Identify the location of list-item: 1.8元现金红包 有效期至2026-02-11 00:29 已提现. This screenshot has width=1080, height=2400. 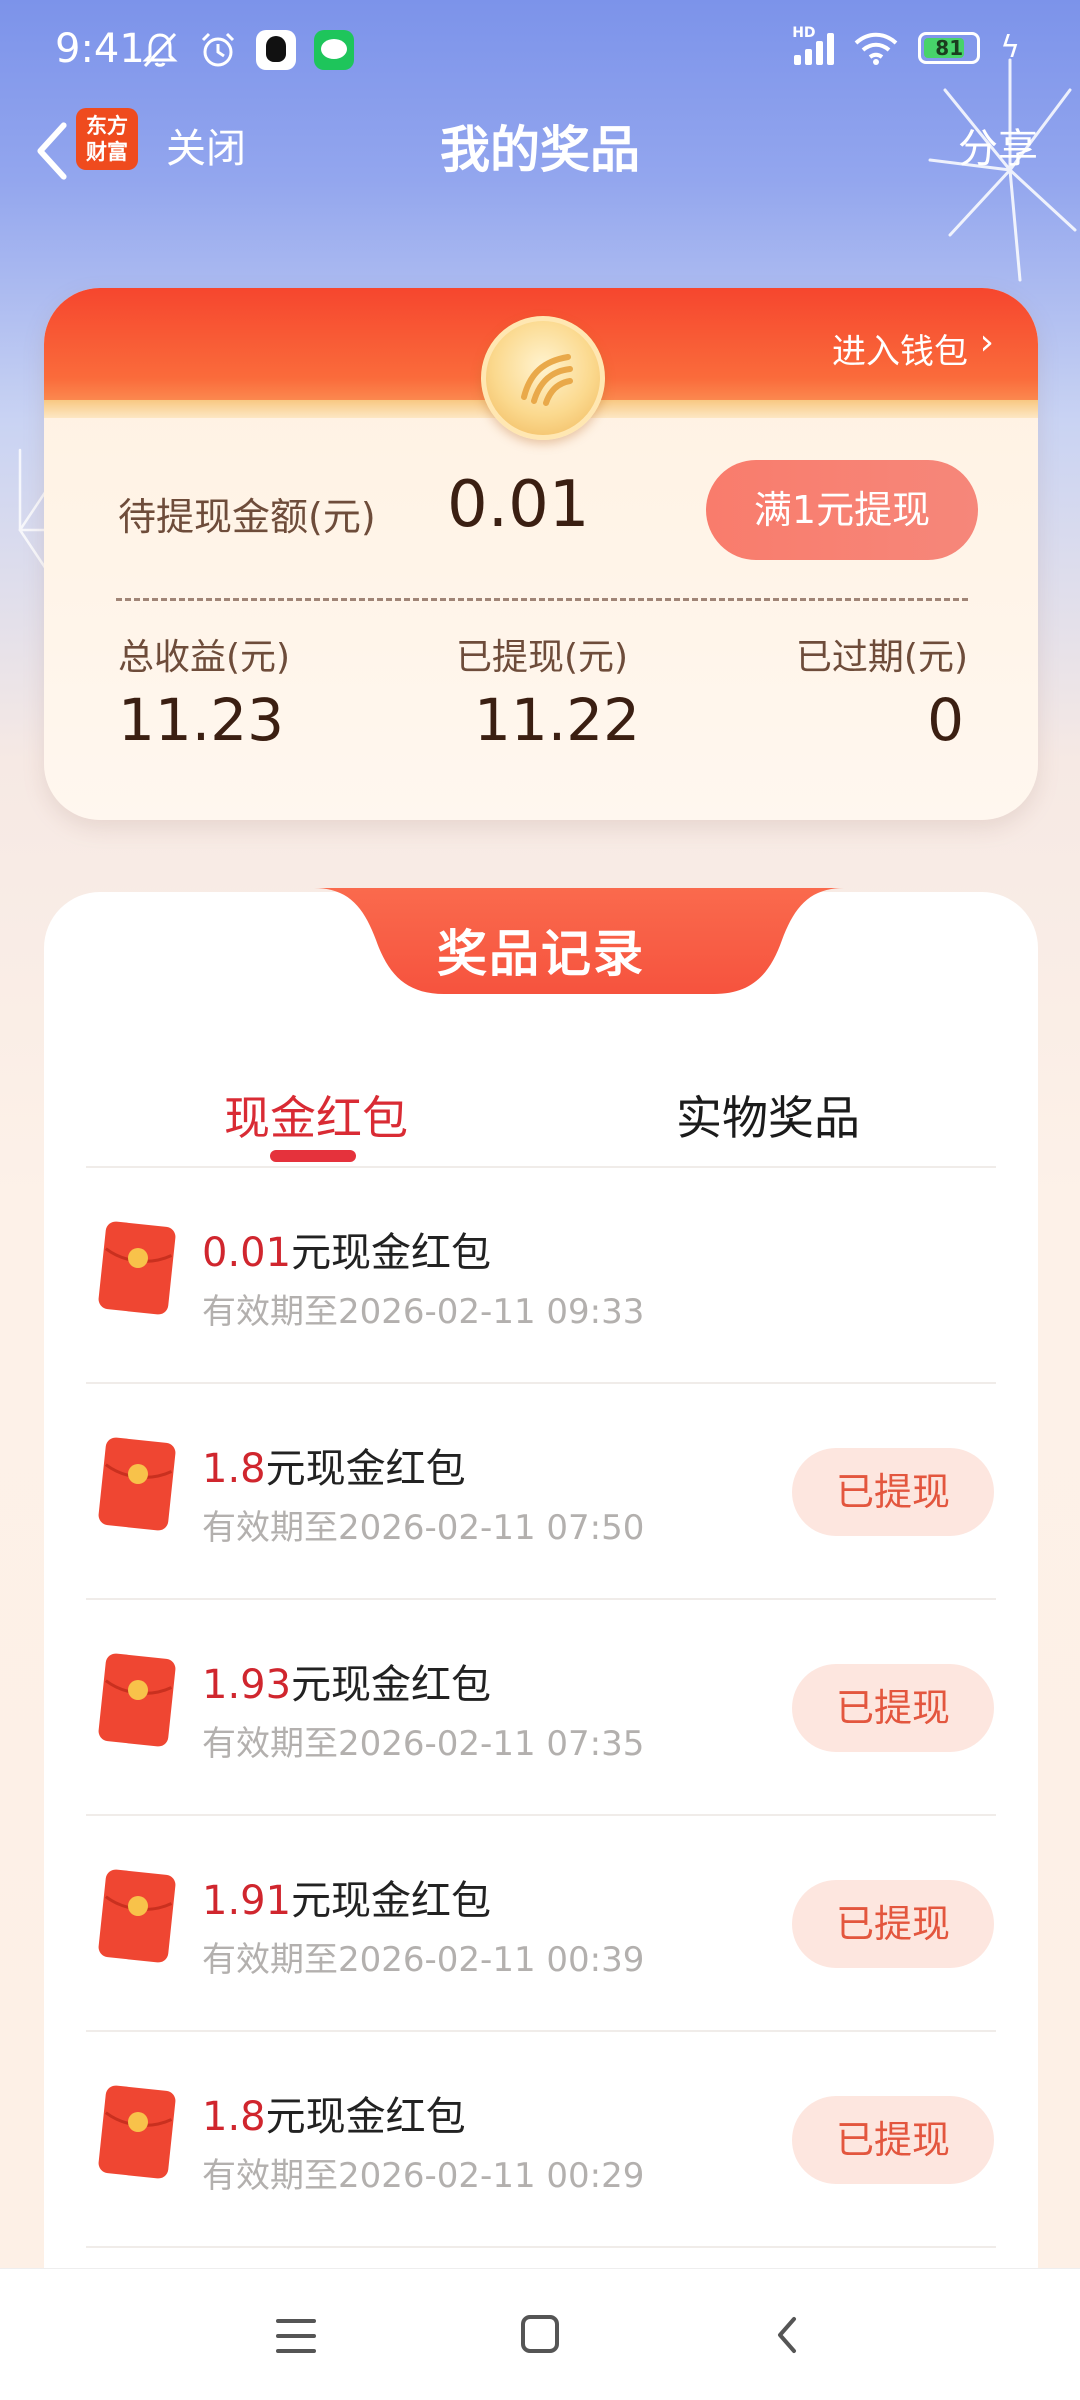
(541, 2140).